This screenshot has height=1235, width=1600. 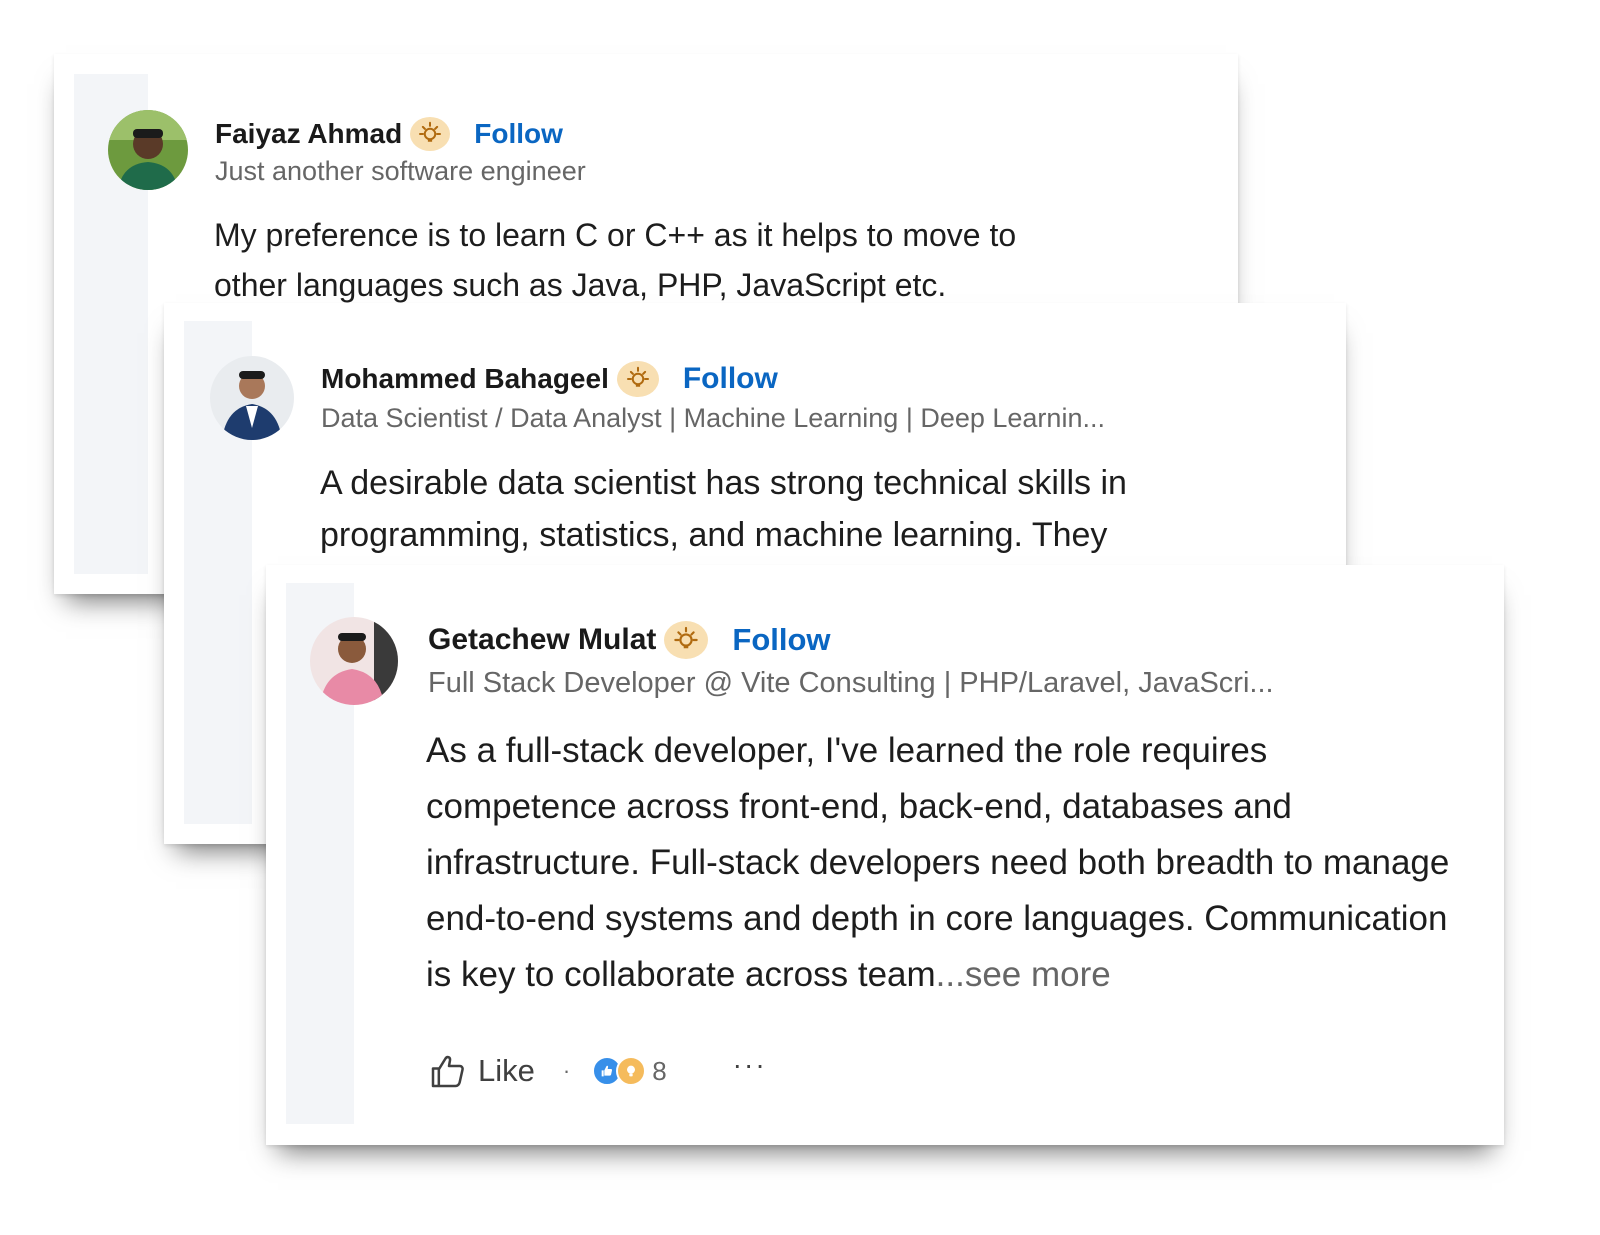 What do you see at coordinates (400, 171) in the screenshot?
I see `author-headline: Just another software engineer` at bounding box center [400, 171].